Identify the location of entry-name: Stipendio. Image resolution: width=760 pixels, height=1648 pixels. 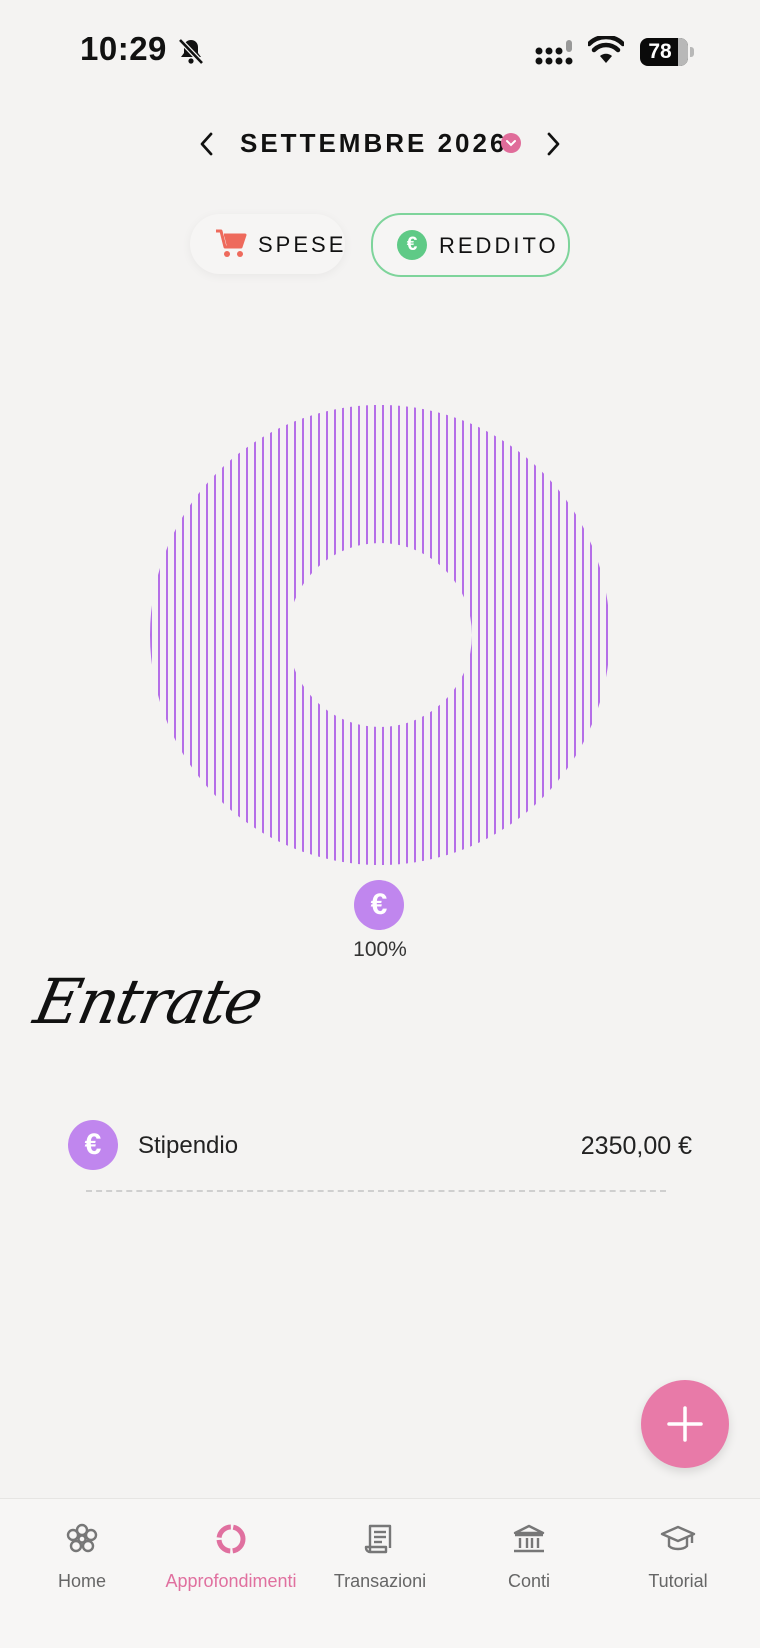
(188, 1145).